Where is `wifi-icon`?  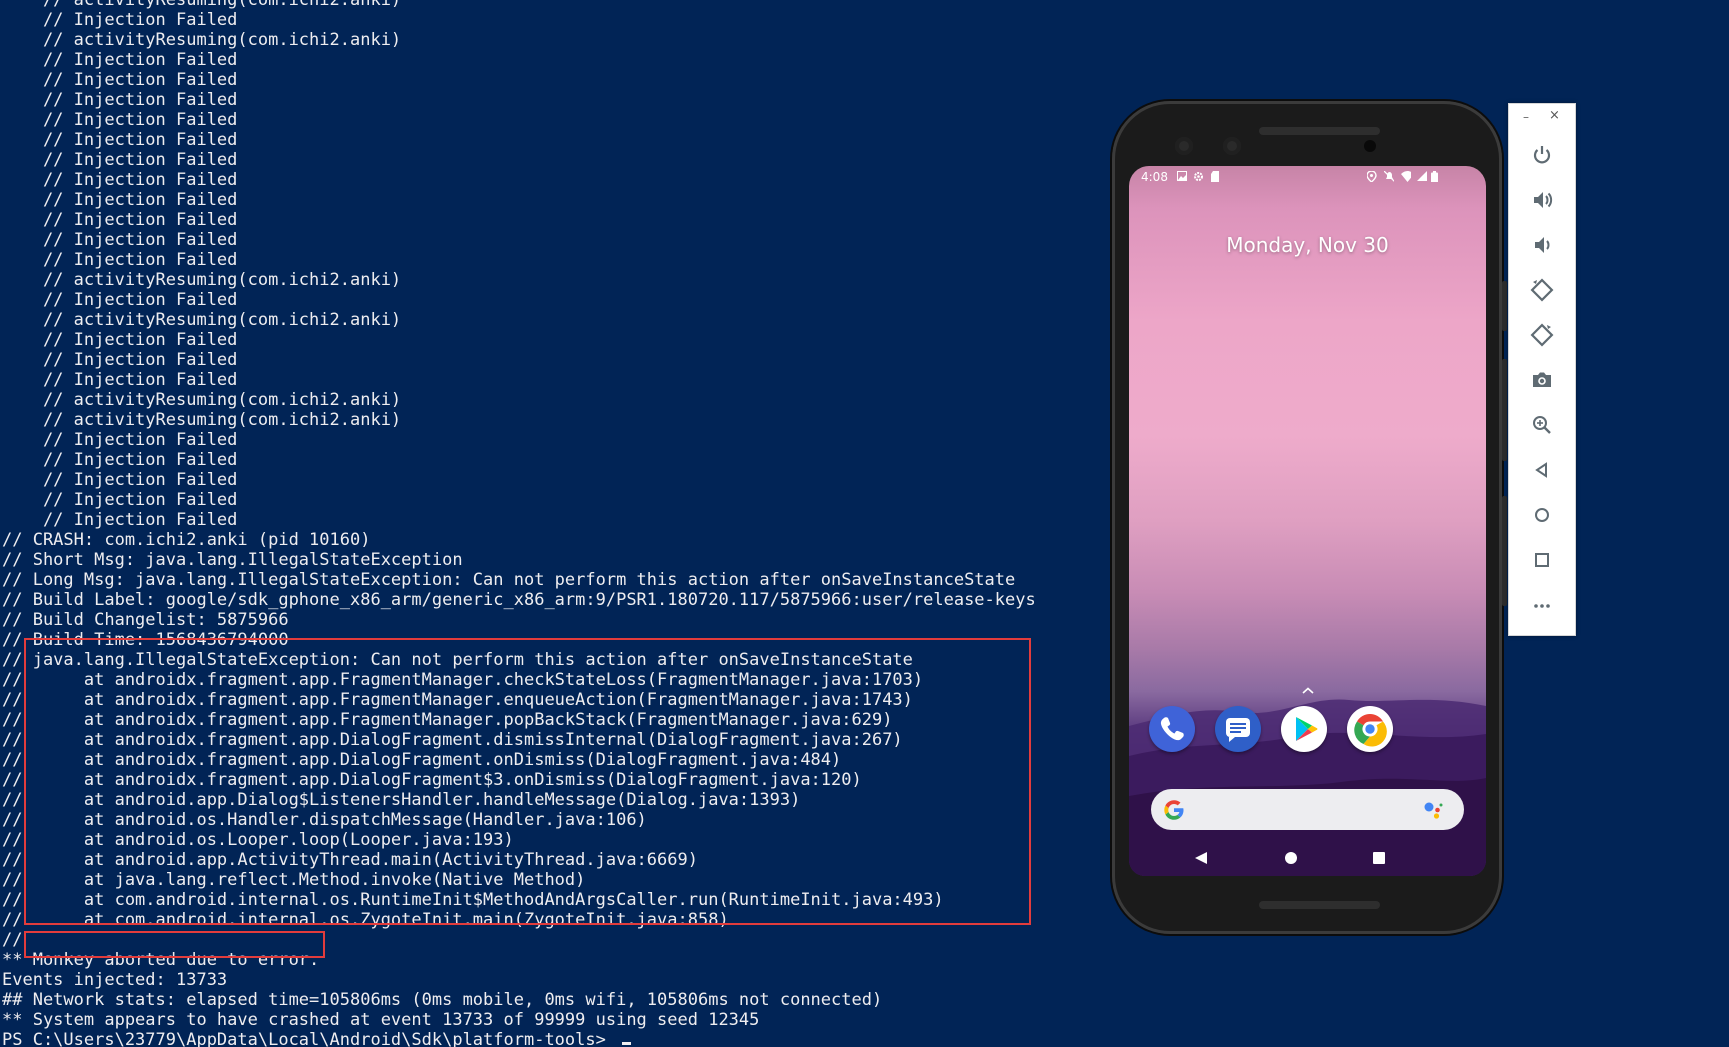
wifi-icon is located at coordinates (1406, 176).